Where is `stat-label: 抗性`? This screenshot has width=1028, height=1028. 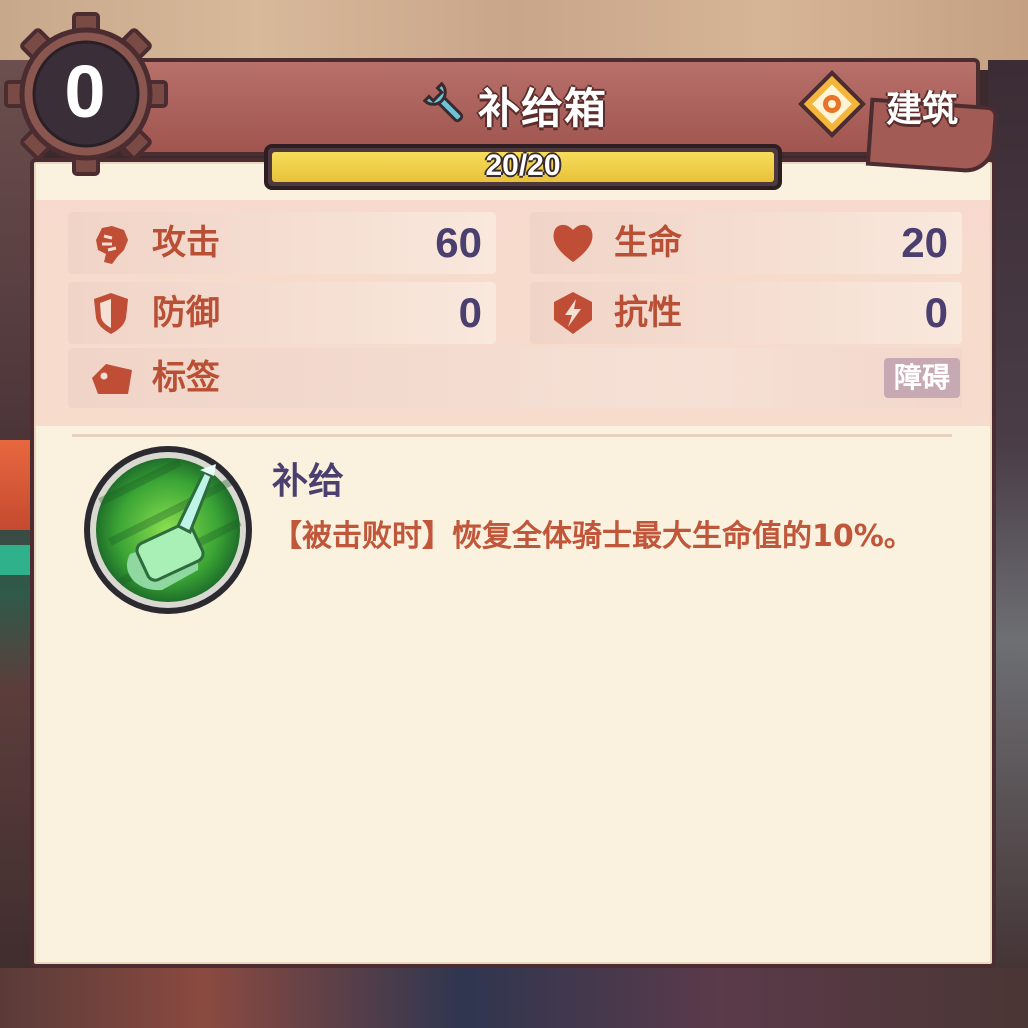
stat-label: 抗性 is located at coordinates (648, 313).